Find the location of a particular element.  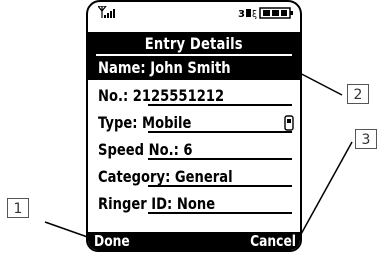

entry-name-row: Name: John Smith is located at coordinates (194, 68).